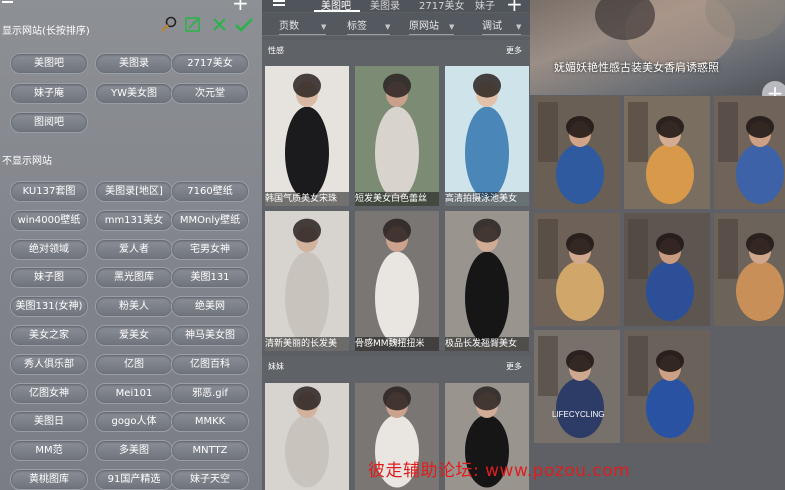 The height and width of the screenshot is (490, 785). Describe the element at coordinates (134, 422) in the screenshot. I see `site-button: gogo人体` at that location.